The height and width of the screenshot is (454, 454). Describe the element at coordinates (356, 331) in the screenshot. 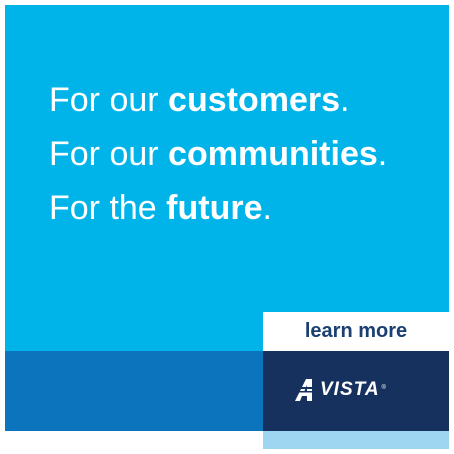

I see `learn-more-button: learn more` at that location.